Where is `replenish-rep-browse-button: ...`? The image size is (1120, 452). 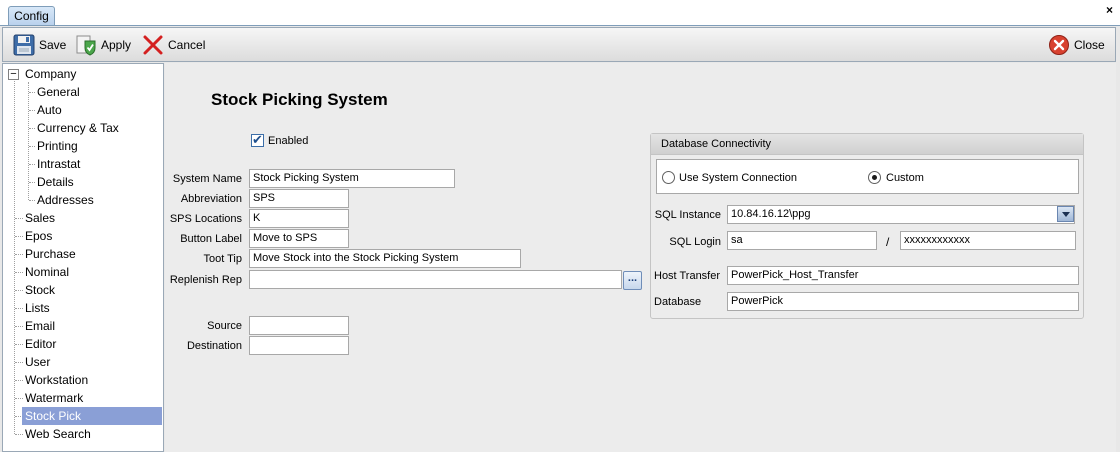 replenish-rep-browse-button: ... is located at coordinates (632, 280).